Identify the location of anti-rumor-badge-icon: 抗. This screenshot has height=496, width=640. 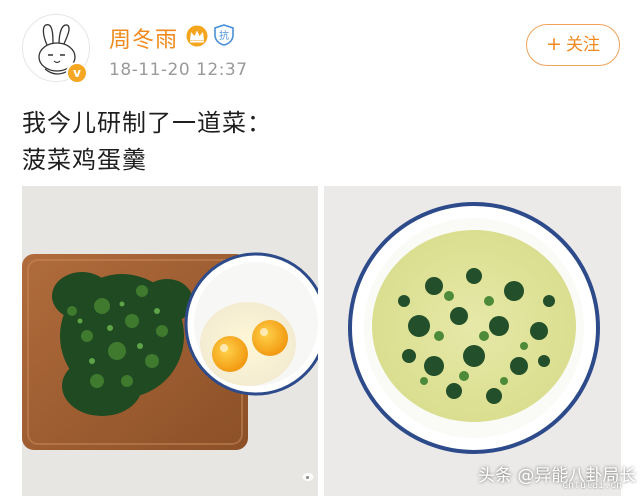
(224, 35).